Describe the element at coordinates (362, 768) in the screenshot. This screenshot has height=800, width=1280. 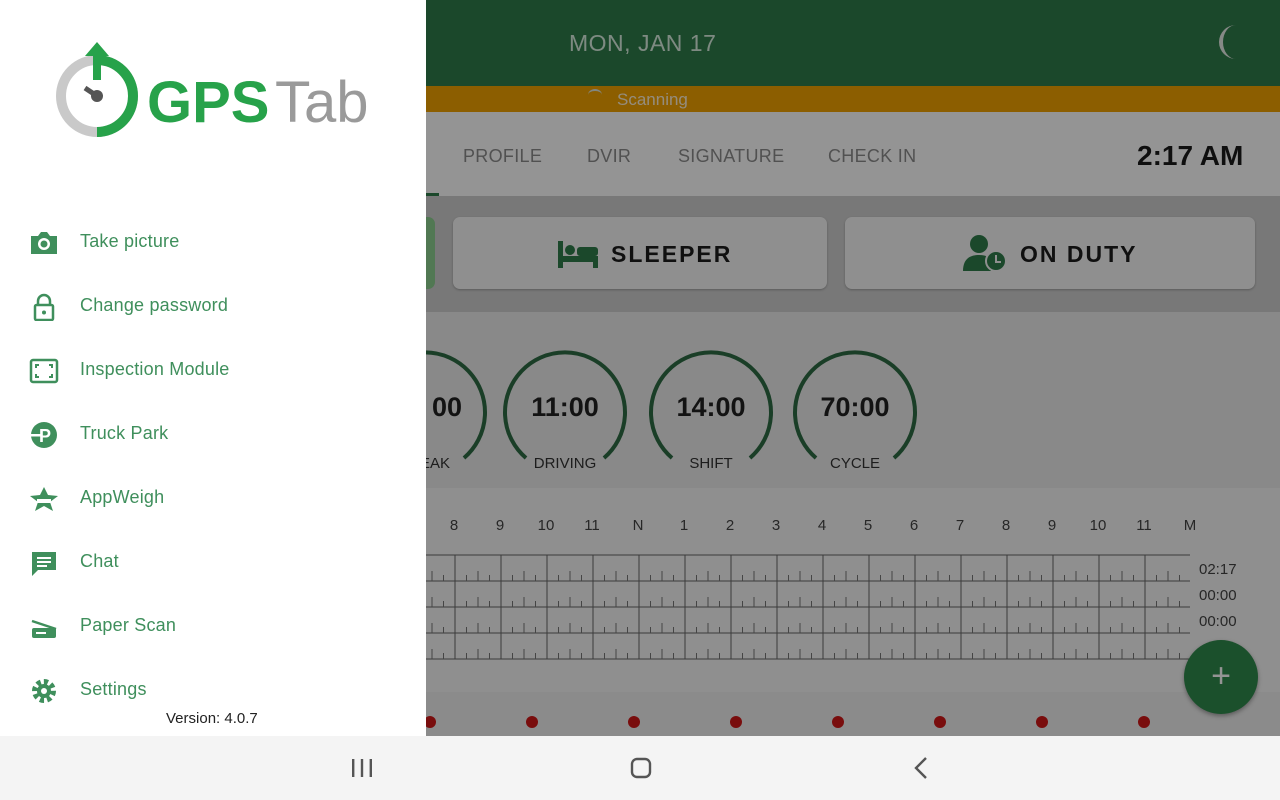
I see `recents-icon` at that location.